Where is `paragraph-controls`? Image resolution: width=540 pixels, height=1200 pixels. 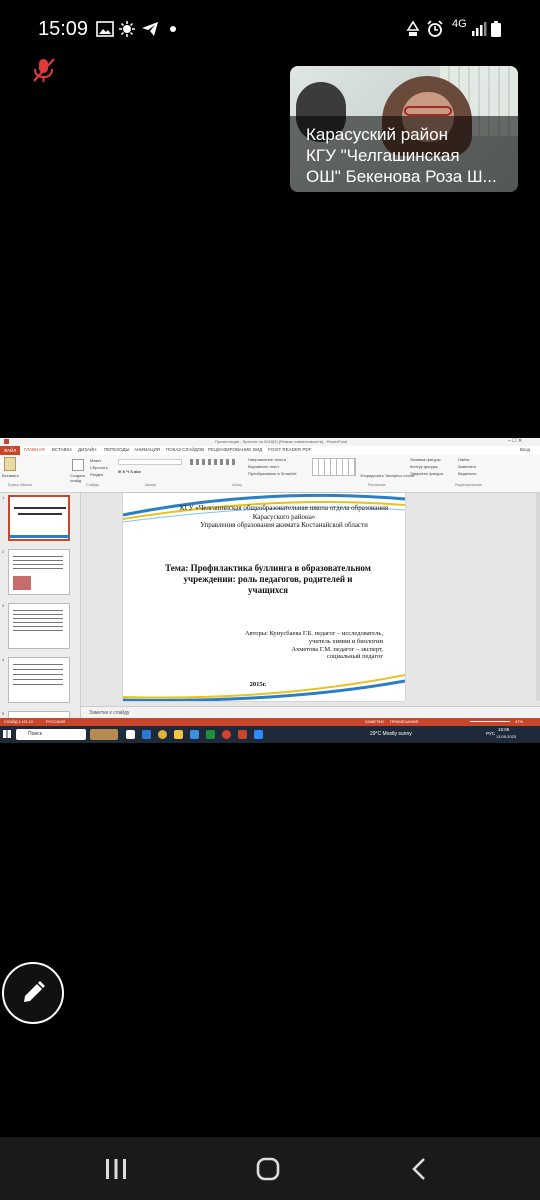
paragraph-controls is located at coordinates (214, 462).